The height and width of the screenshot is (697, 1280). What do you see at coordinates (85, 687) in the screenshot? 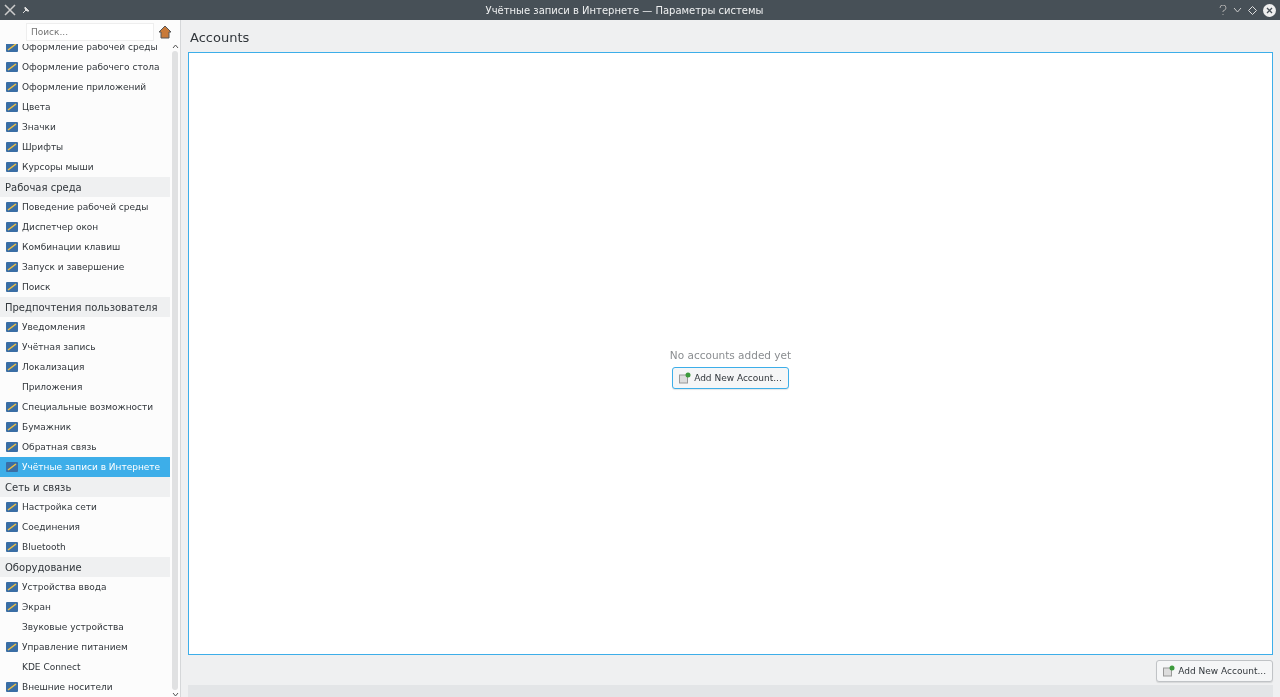
I see `sidebar-item: Внешние носители` at bounding box center [85, 687].